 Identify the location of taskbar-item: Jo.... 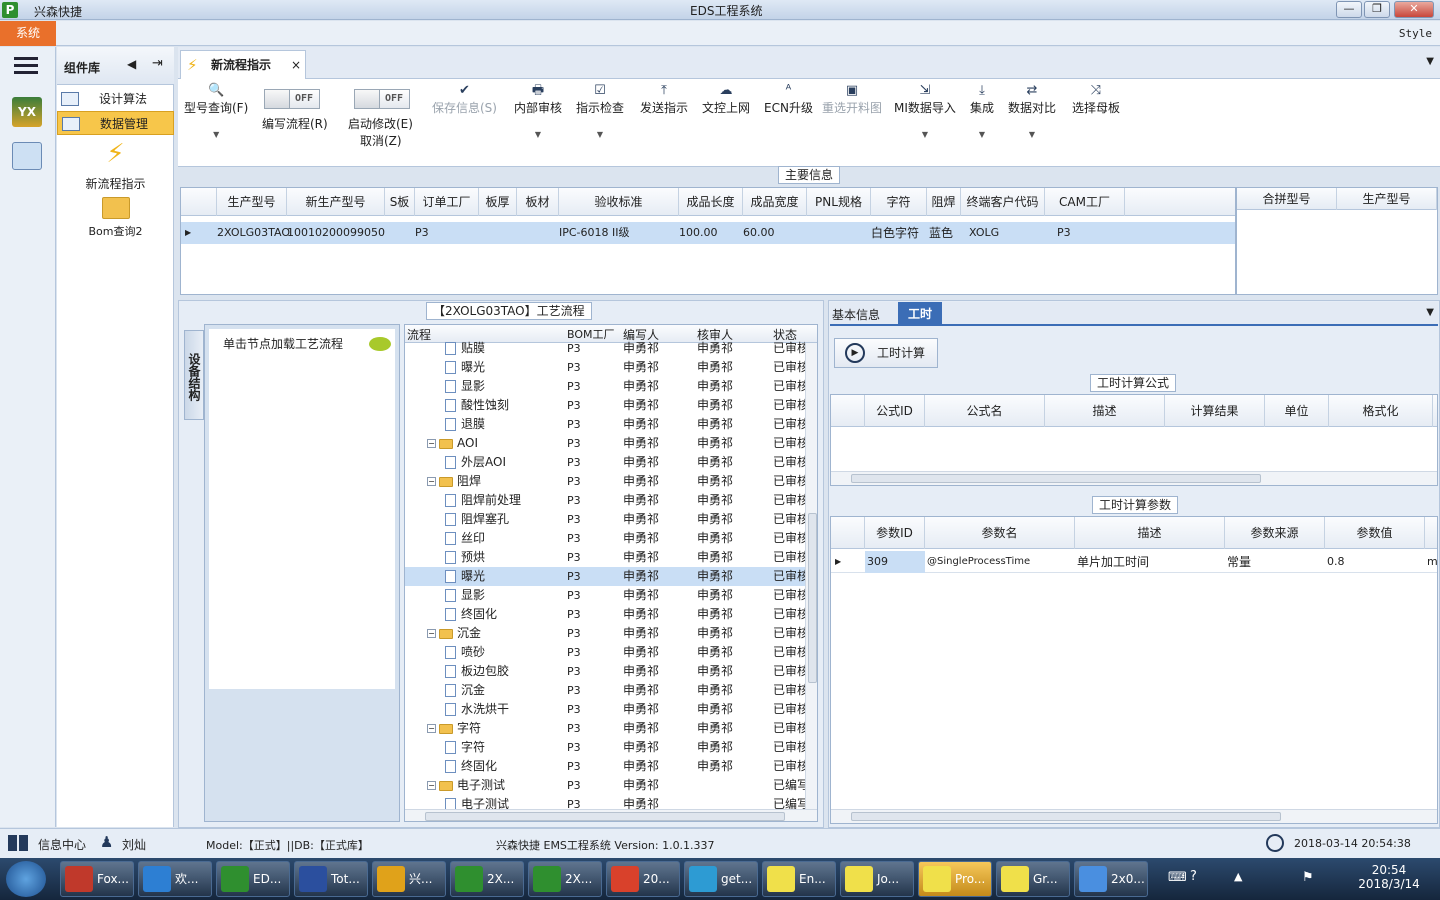
(877, 879).